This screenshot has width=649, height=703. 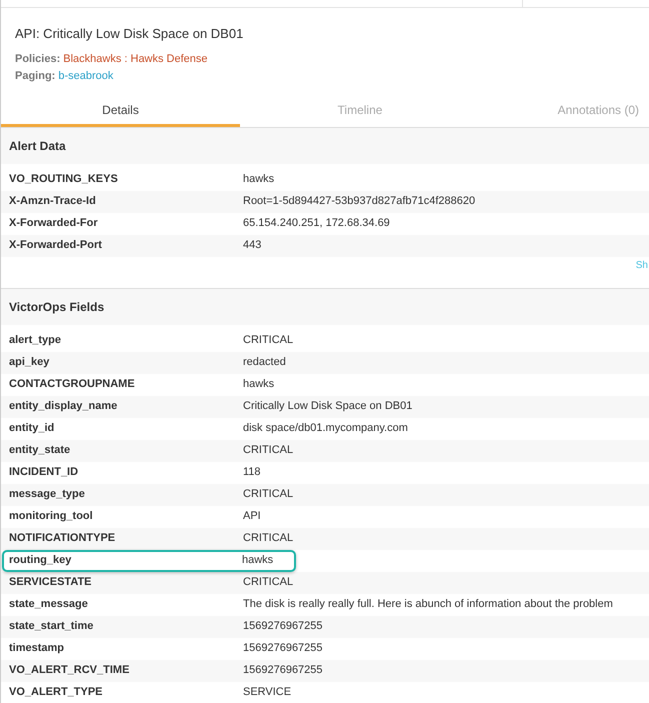 What do you see at coordinates (123, 560) in the screenshot?
I see `field-key: routing_key` at bounding box center [123, 560].